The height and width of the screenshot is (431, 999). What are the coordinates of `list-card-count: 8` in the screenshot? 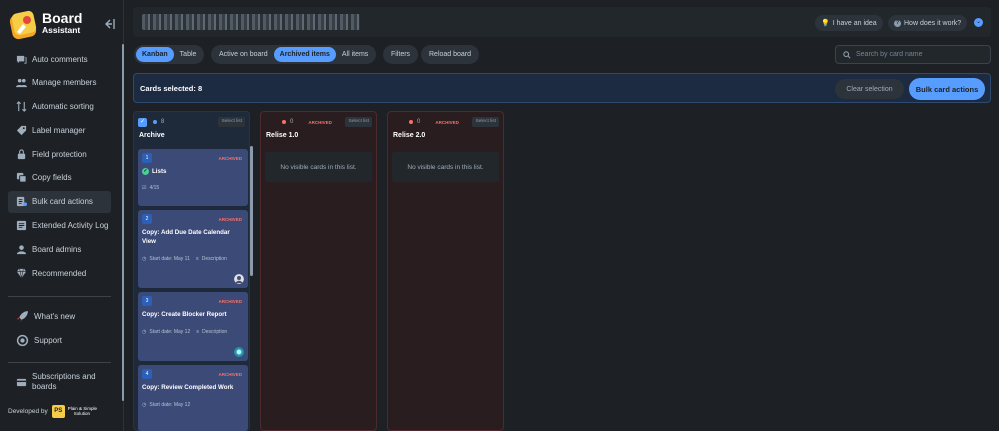 It's located at (163, 122).